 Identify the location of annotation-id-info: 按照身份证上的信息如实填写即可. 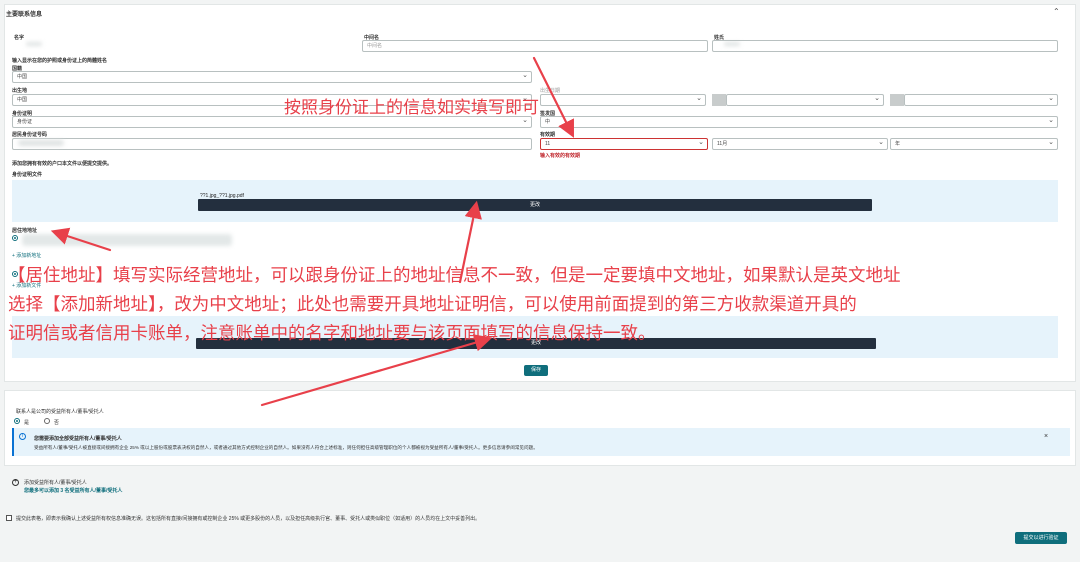
(411, 108).